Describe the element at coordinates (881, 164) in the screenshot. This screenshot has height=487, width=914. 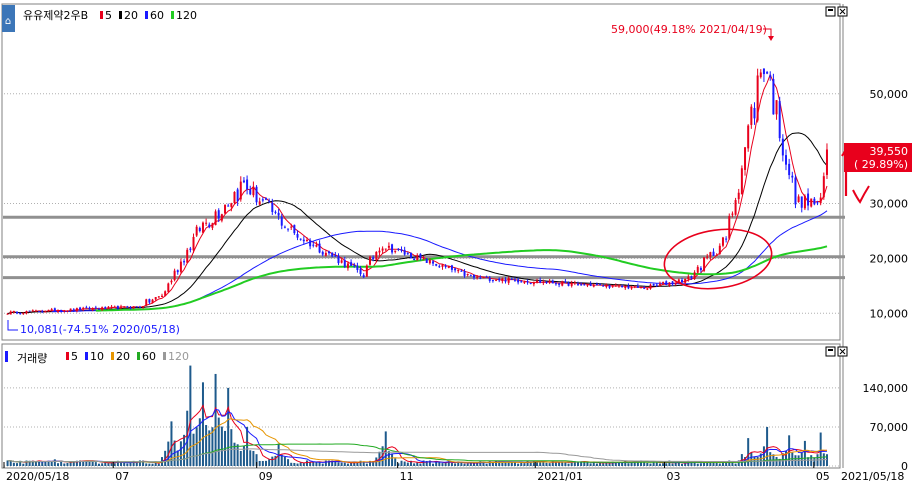
I see `current-price-change: ( 29.89%)` at that location.